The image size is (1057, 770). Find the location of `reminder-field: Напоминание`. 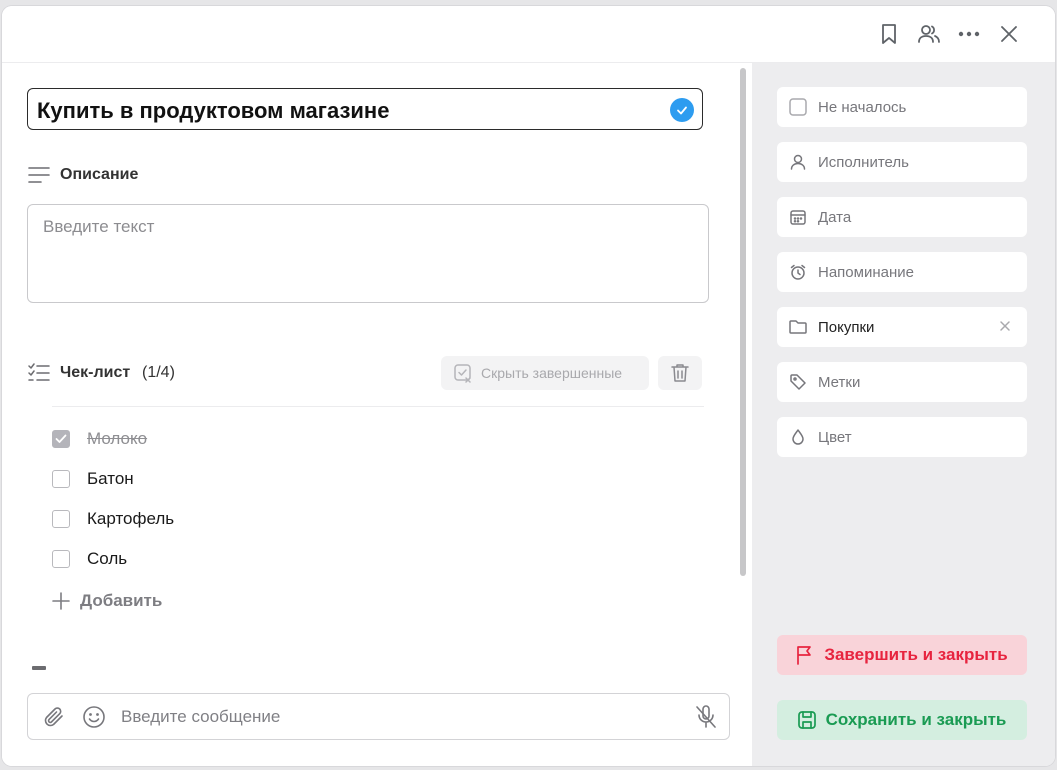

reminder-field: Напоминание is located at coordinates (902, 272).